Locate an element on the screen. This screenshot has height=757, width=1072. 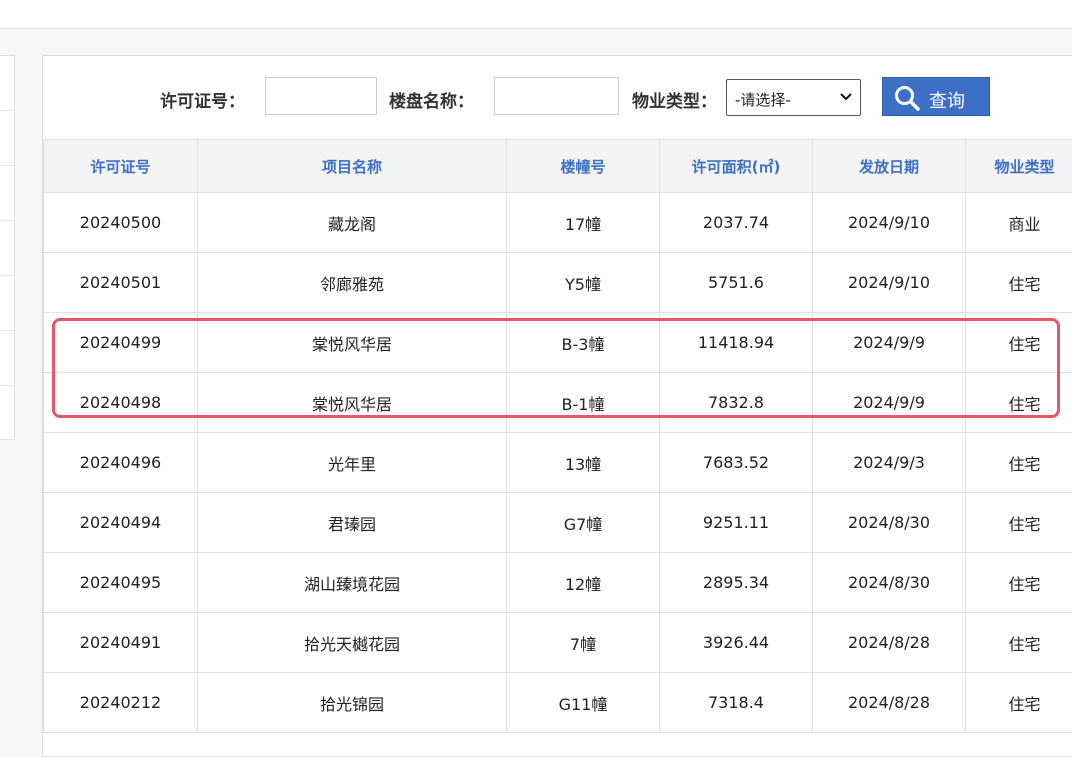
column-header-permit-number: 许可证号 is located at coordinates (121, 166).